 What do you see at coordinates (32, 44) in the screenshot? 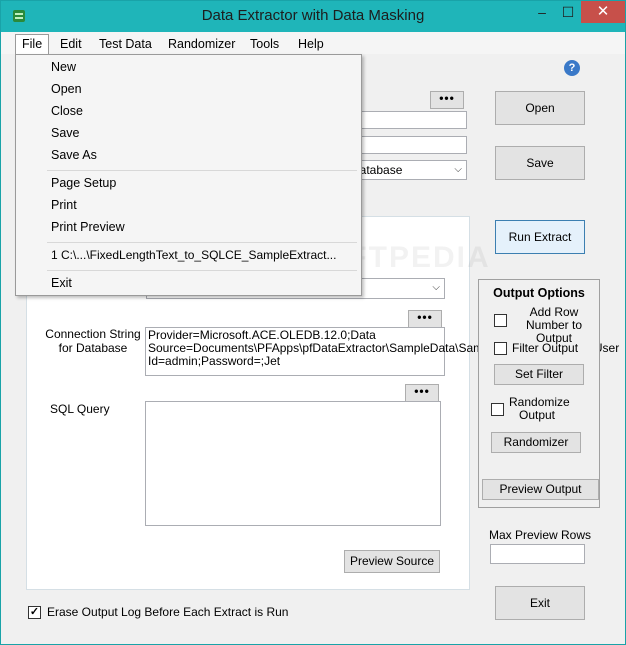
I see `menu-file: File` at bounding box center [32, 44].